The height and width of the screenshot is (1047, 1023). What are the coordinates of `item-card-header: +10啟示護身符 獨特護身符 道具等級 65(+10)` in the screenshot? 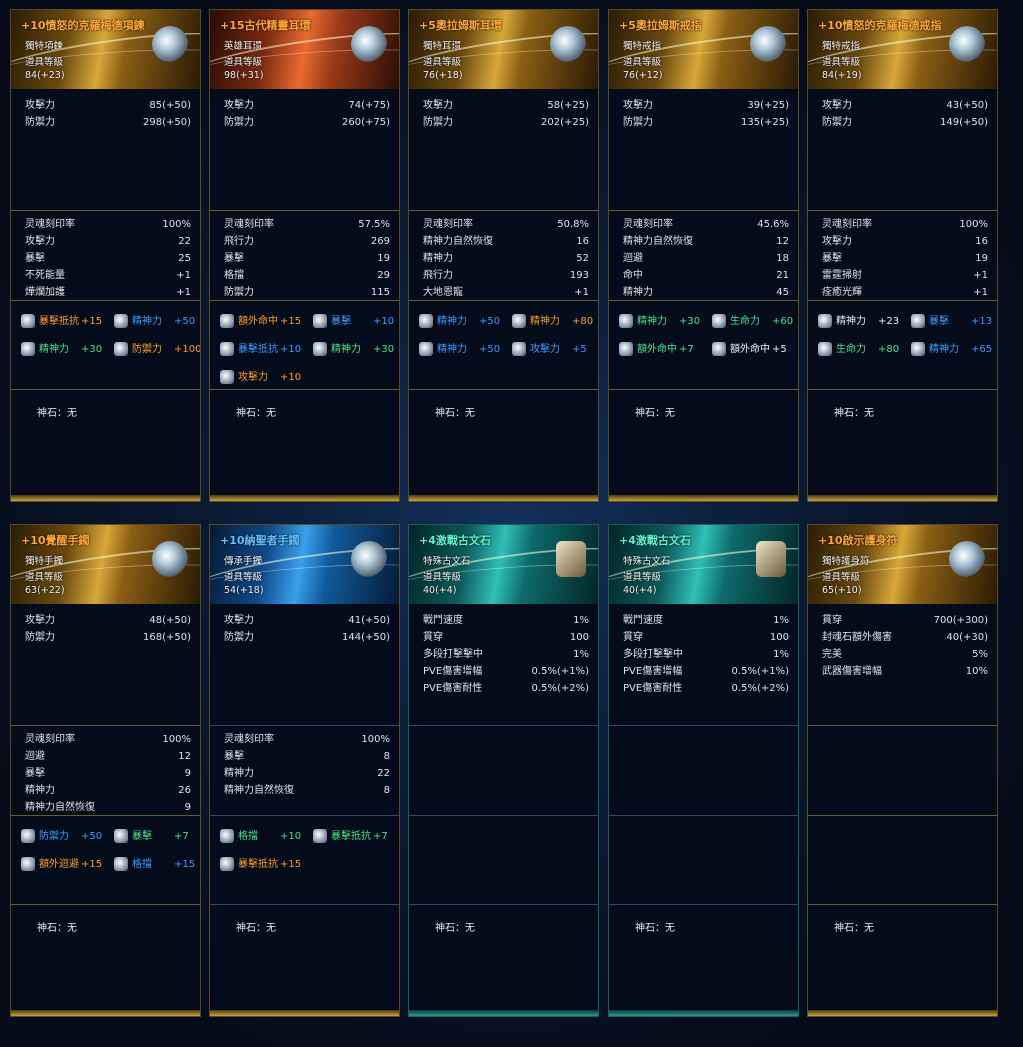 It's located at (902, 564).